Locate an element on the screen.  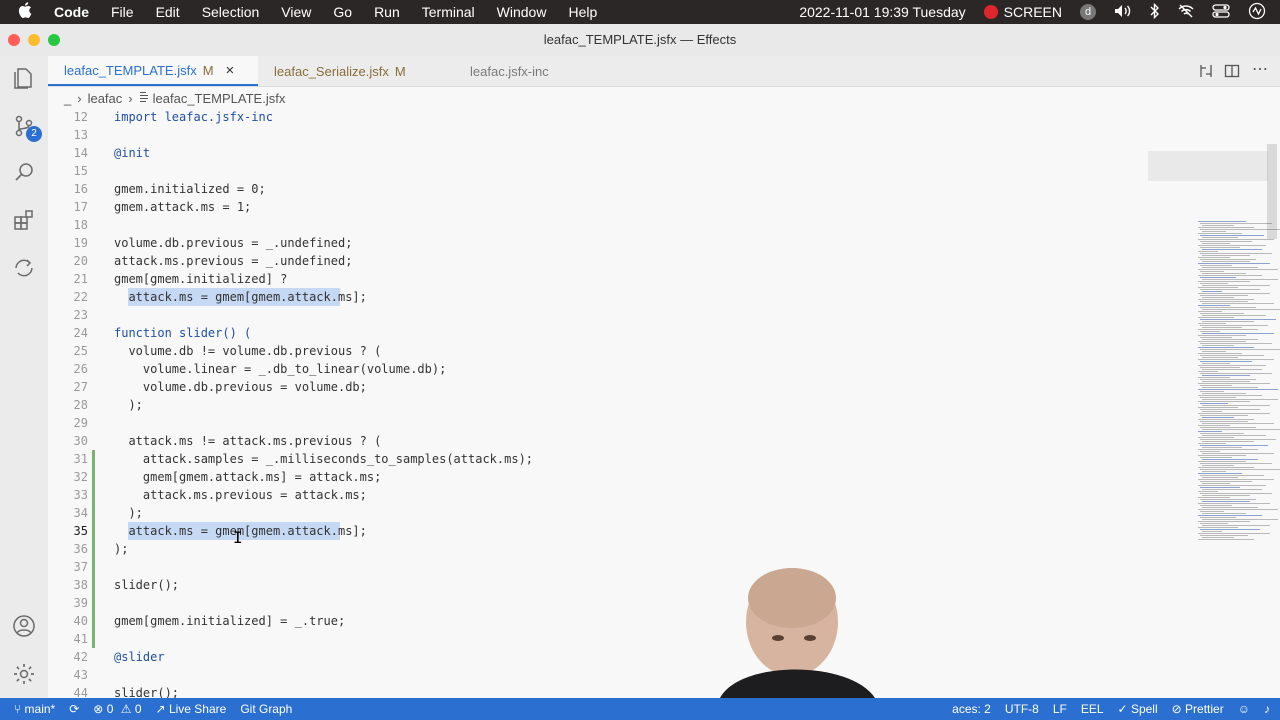
notifications-bell-icon: ♪ is located at coordinates (1267, 709).